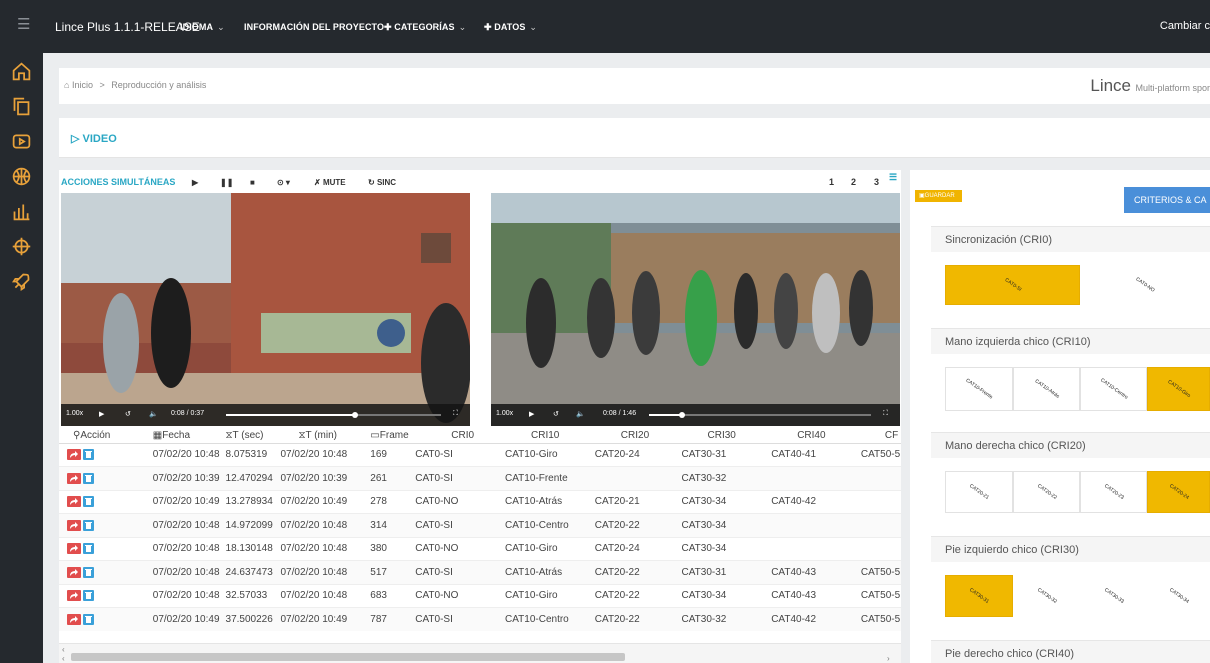 The height and width of the screenshot is (663, 1210). What do you see at coordinates (1046, 389) in the screenshot?
I see `category-cat10-atras: CAT10-Atrás` at bounding box center [1046, 389].